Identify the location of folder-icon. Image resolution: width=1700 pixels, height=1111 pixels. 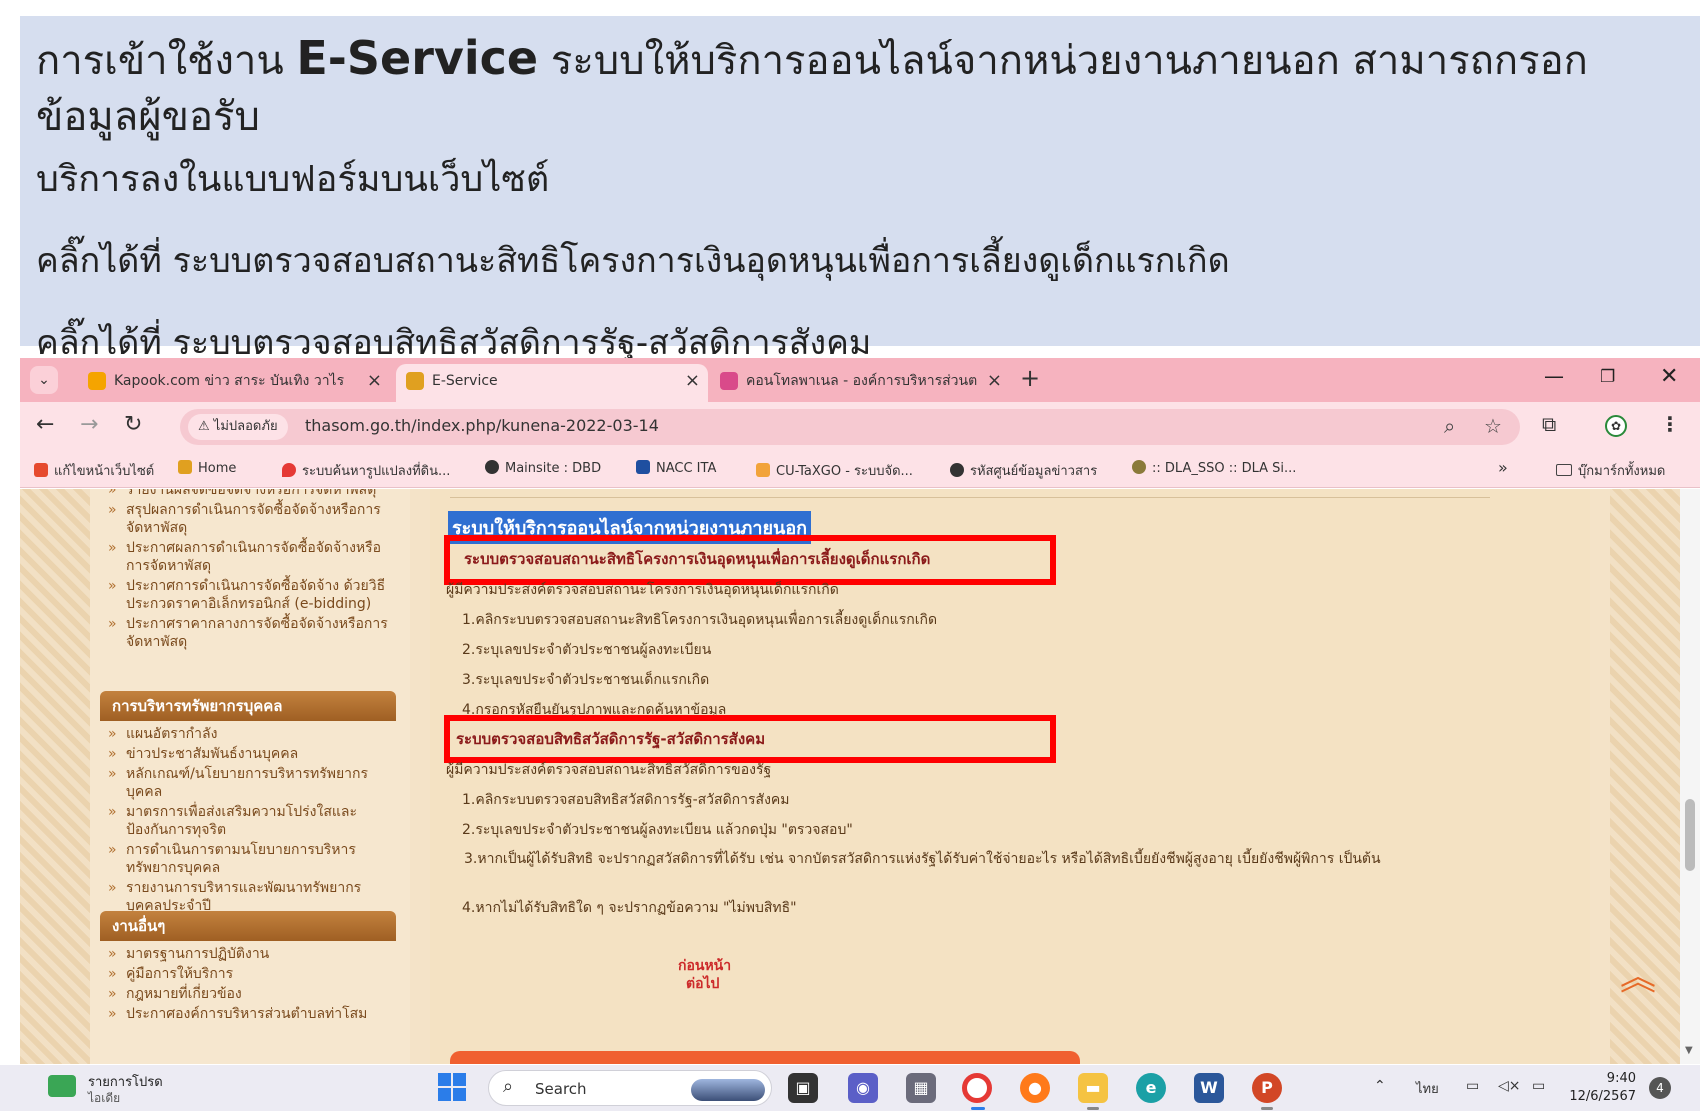
(1564, 470).